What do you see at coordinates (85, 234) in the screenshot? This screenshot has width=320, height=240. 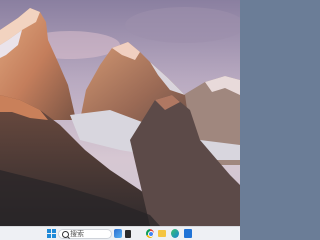 I see `search-box: 搜索` at bounding box center [85, 234].